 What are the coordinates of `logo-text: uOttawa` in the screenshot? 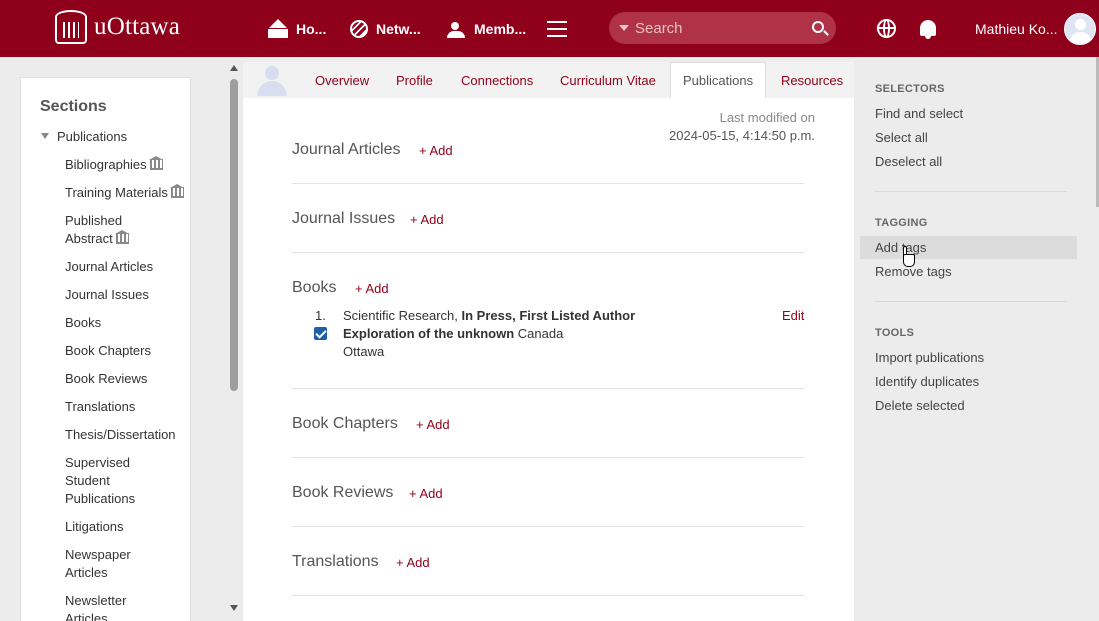 It's located at (137, 26).